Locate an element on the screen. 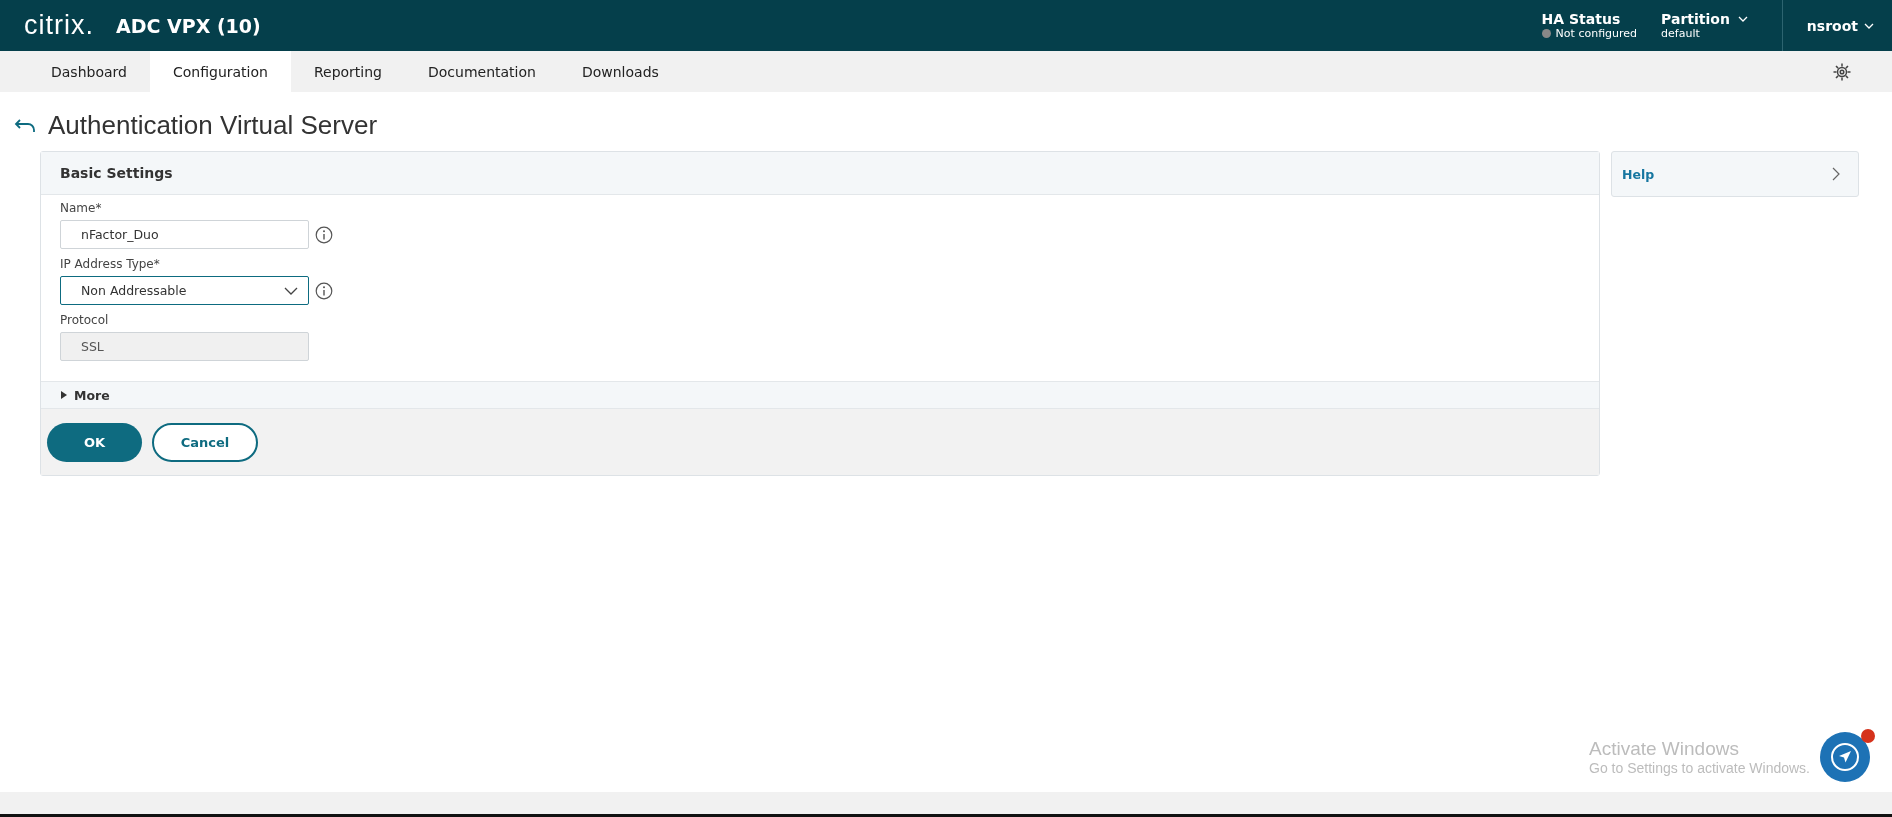 This screenshot has width=1892, height=817. cancel-button: Cancel is located at coordinates (205, 442).